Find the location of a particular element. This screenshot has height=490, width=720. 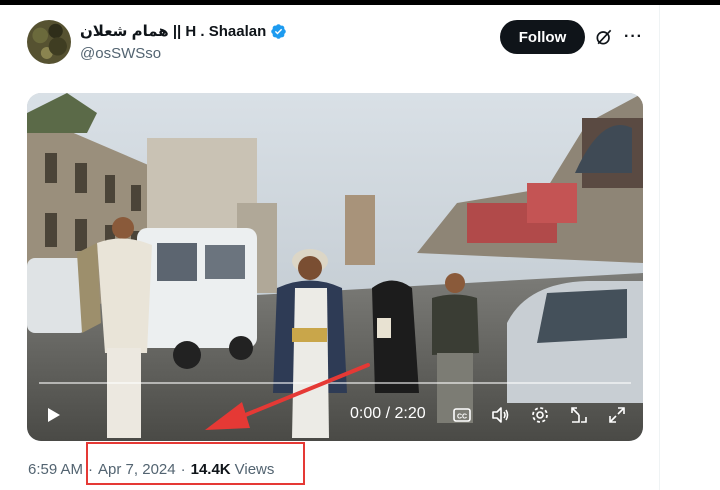

grok-icon is located at coordinates (604, 37).